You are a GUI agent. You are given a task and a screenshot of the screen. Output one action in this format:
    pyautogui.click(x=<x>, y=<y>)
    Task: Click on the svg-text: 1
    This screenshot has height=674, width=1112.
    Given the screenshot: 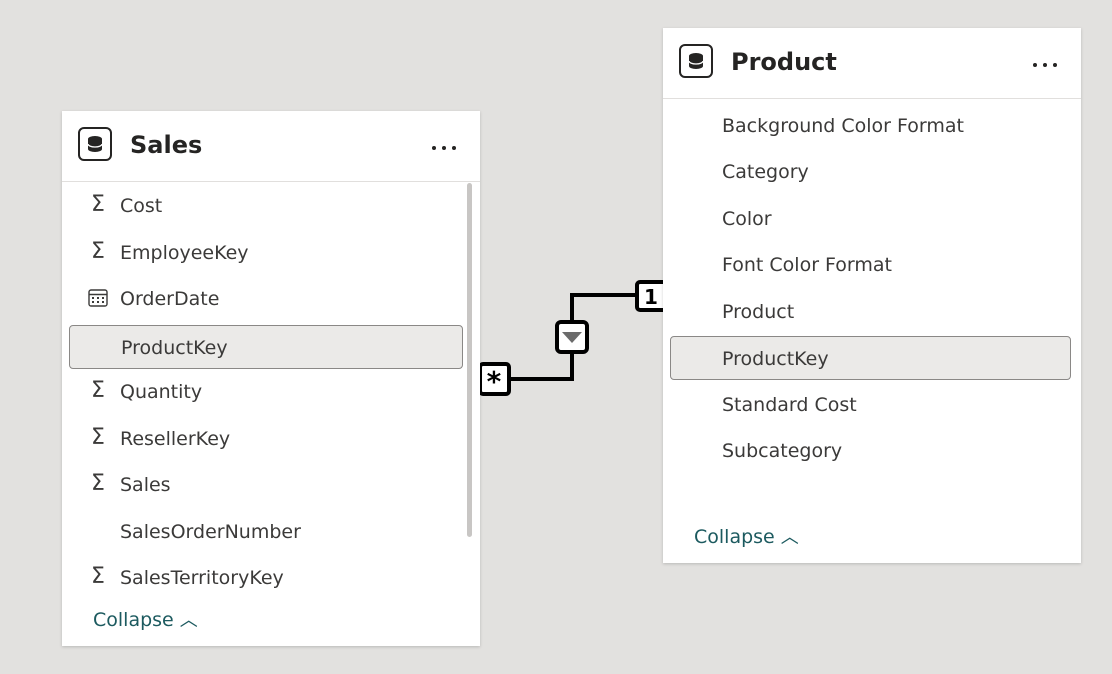 What is the action you would take?
    pyautogui.click(x=651, y=297)
    